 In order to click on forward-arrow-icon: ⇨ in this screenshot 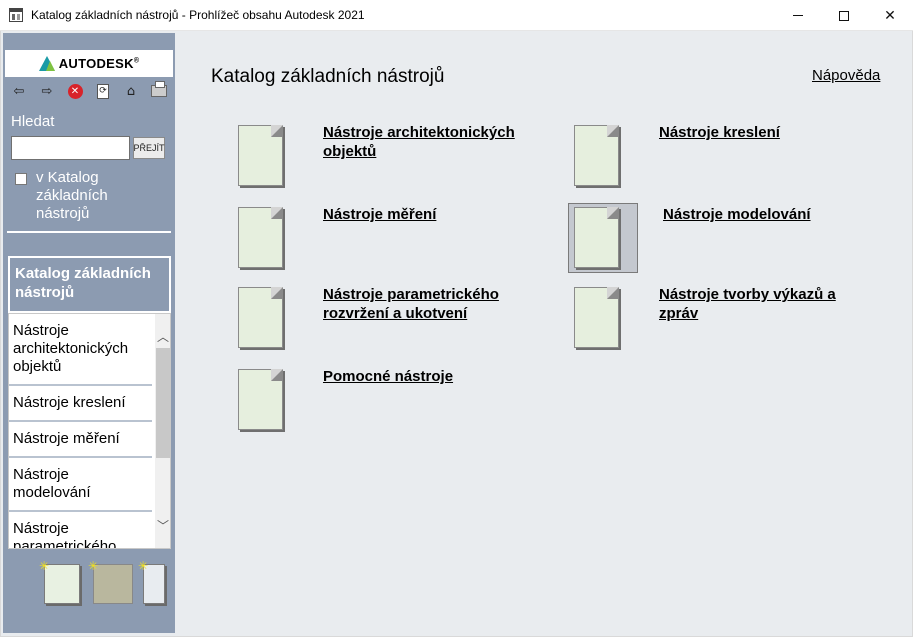, I will do `click(47, 91)`.